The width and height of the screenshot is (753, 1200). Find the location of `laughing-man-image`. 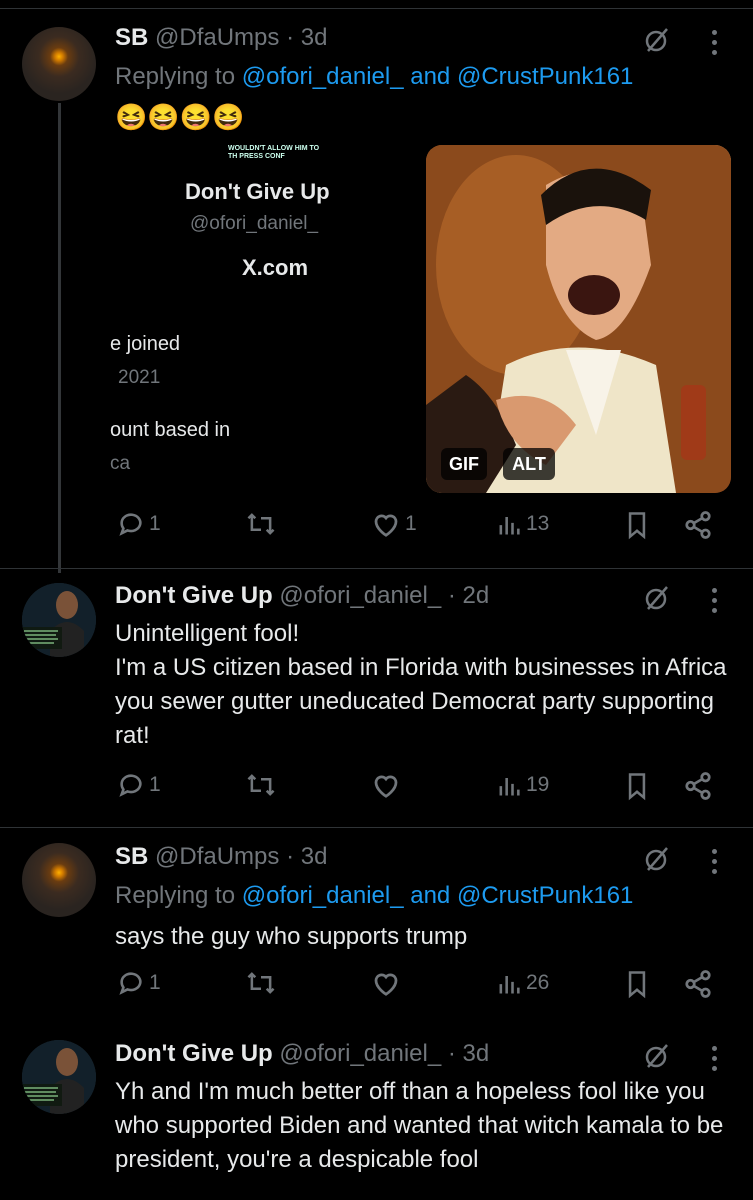

laughing-man-image is located at coordinates (578, 319).